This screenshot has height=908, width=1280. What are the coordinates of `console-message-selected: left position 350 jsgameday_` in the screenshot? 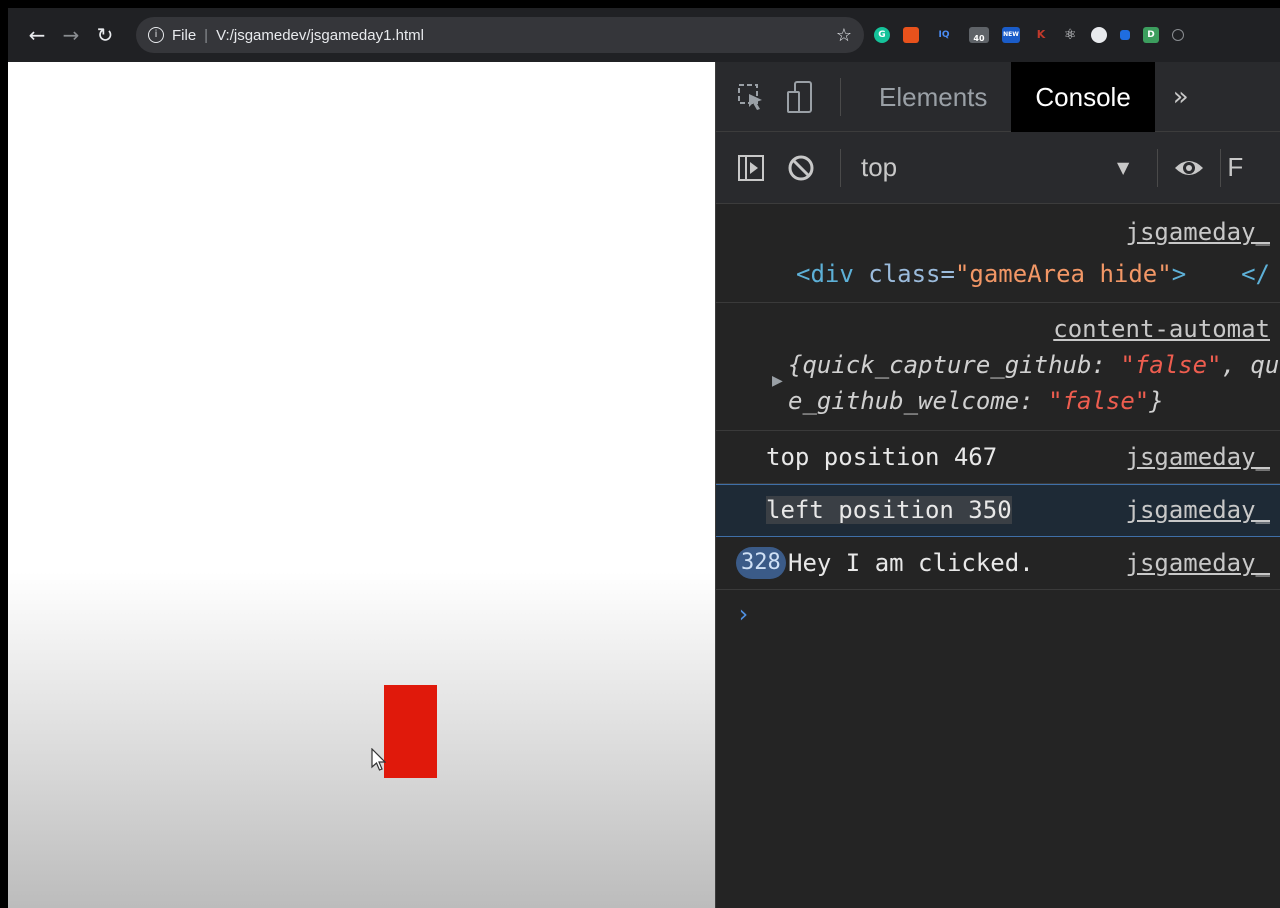 It's located at (998, 510).